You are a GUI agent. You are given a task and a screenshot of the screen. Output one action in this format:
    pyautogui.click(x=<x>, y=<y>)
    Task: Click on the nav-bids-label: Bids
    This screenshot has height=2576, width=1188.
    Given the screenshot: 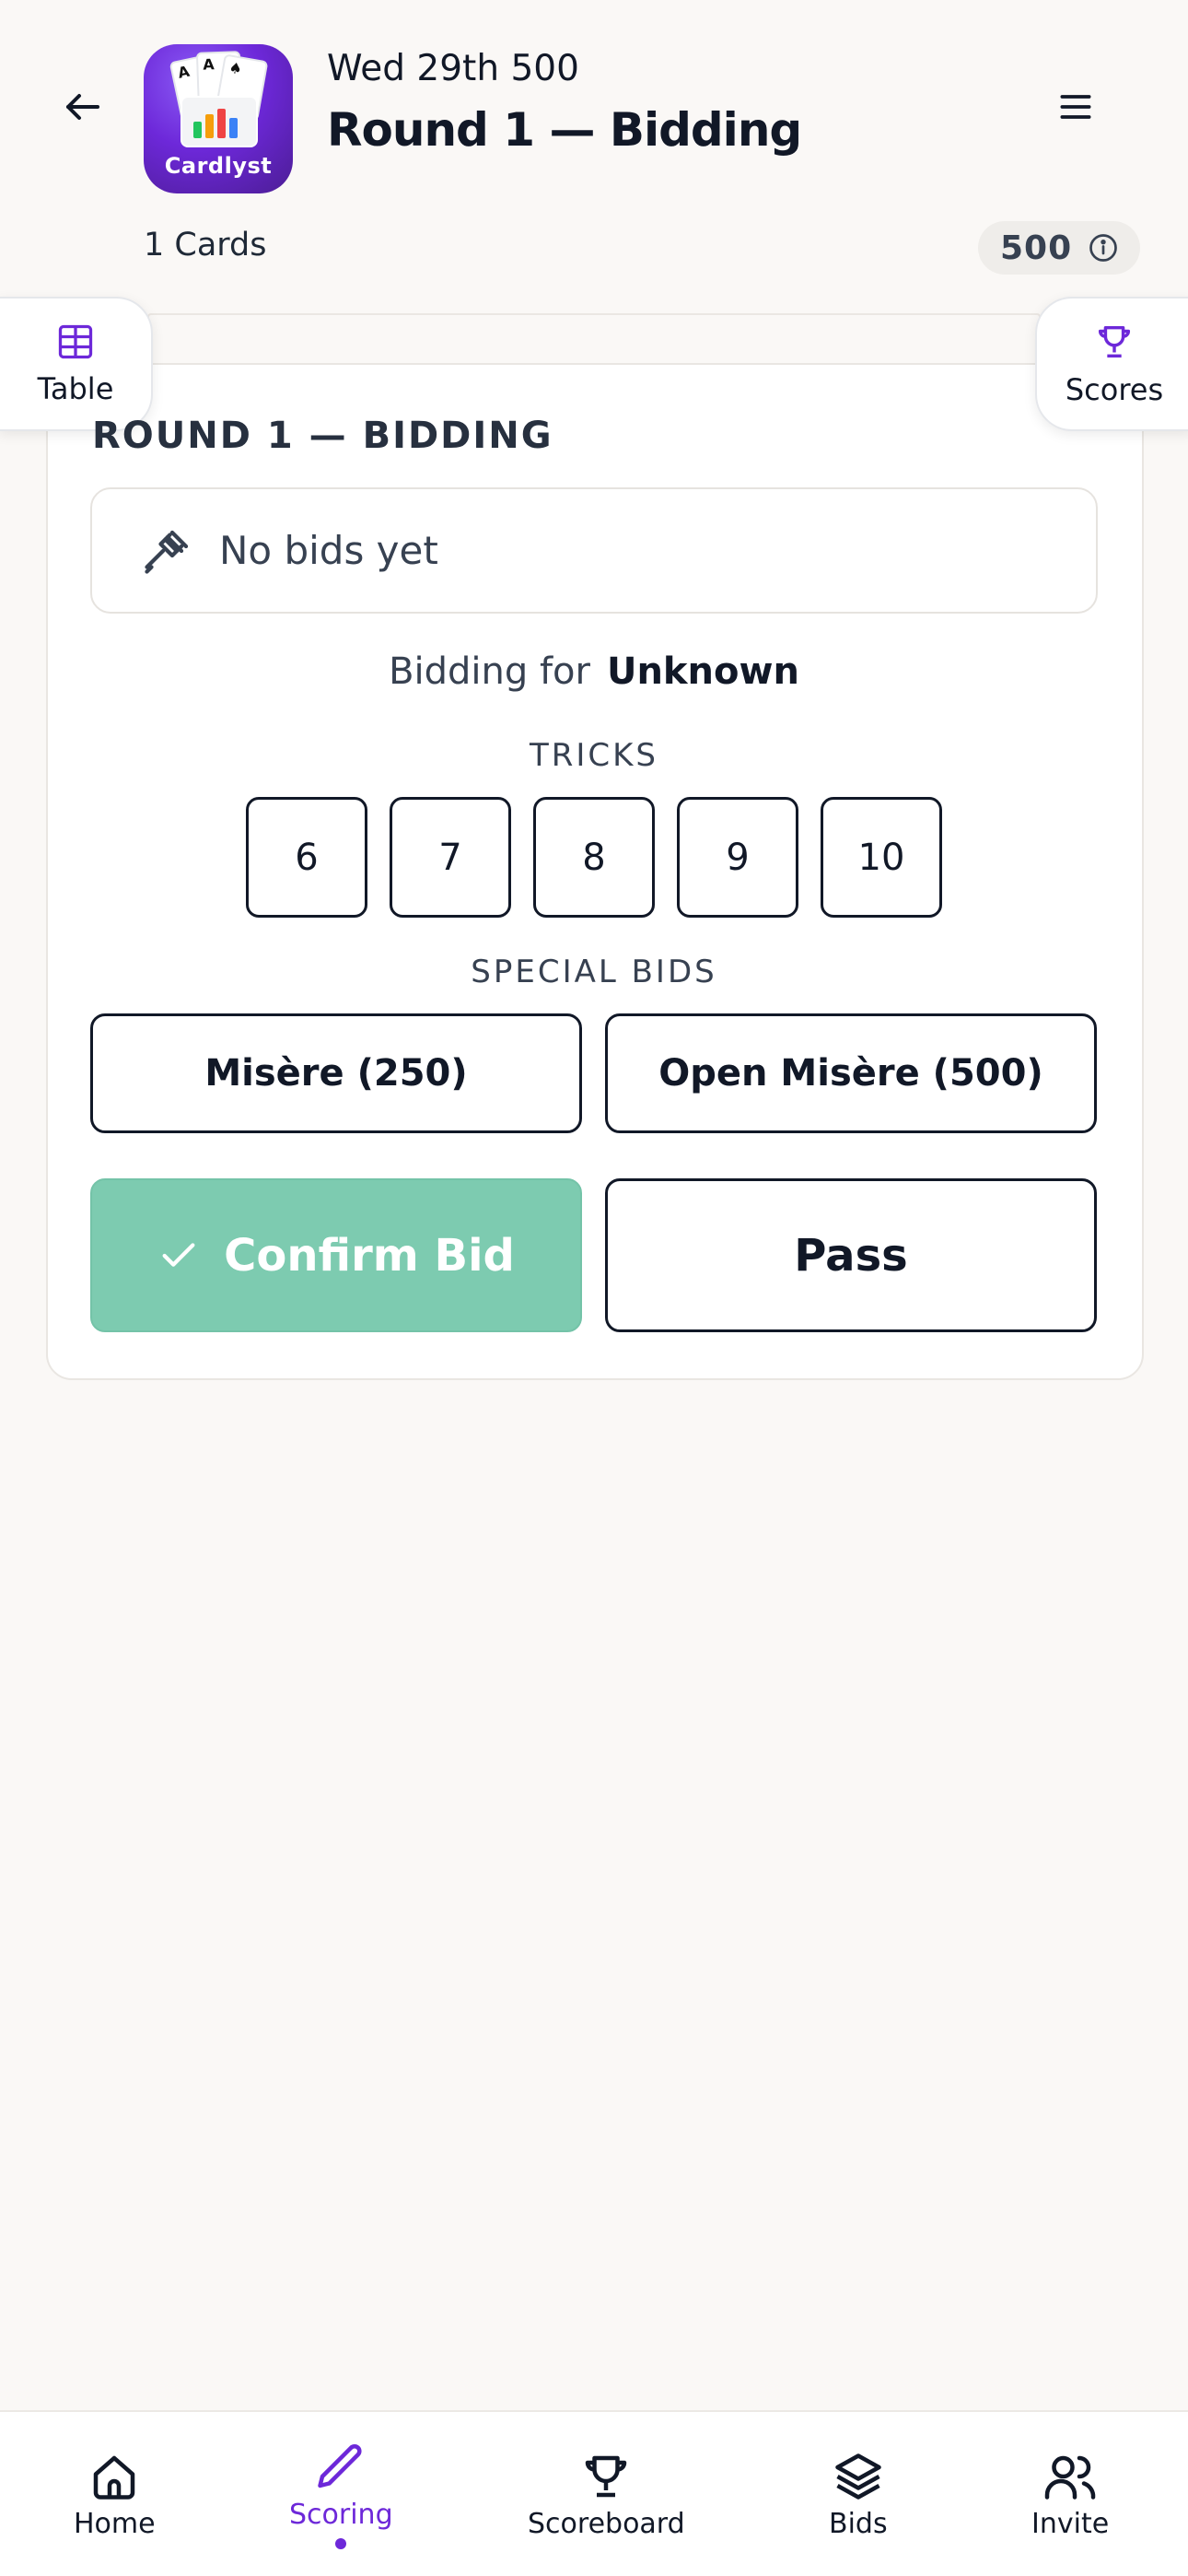 What is the action you would take?
    pyautogui.click(x=858, y=2524)
    